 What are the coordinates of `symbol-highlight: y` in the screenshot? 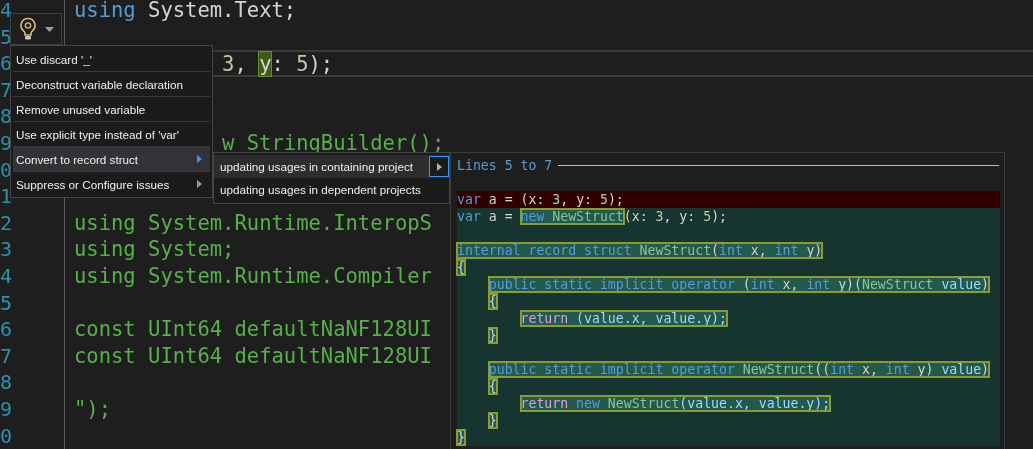 It's located at (265, 64).